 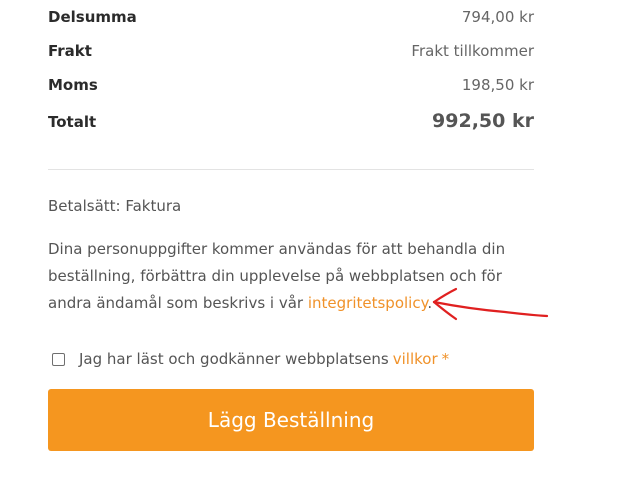 What do you see at coordinates (70, 51) in the screenshot?
I see `shipping-label: Frakt` at bounding box center [70, 51].